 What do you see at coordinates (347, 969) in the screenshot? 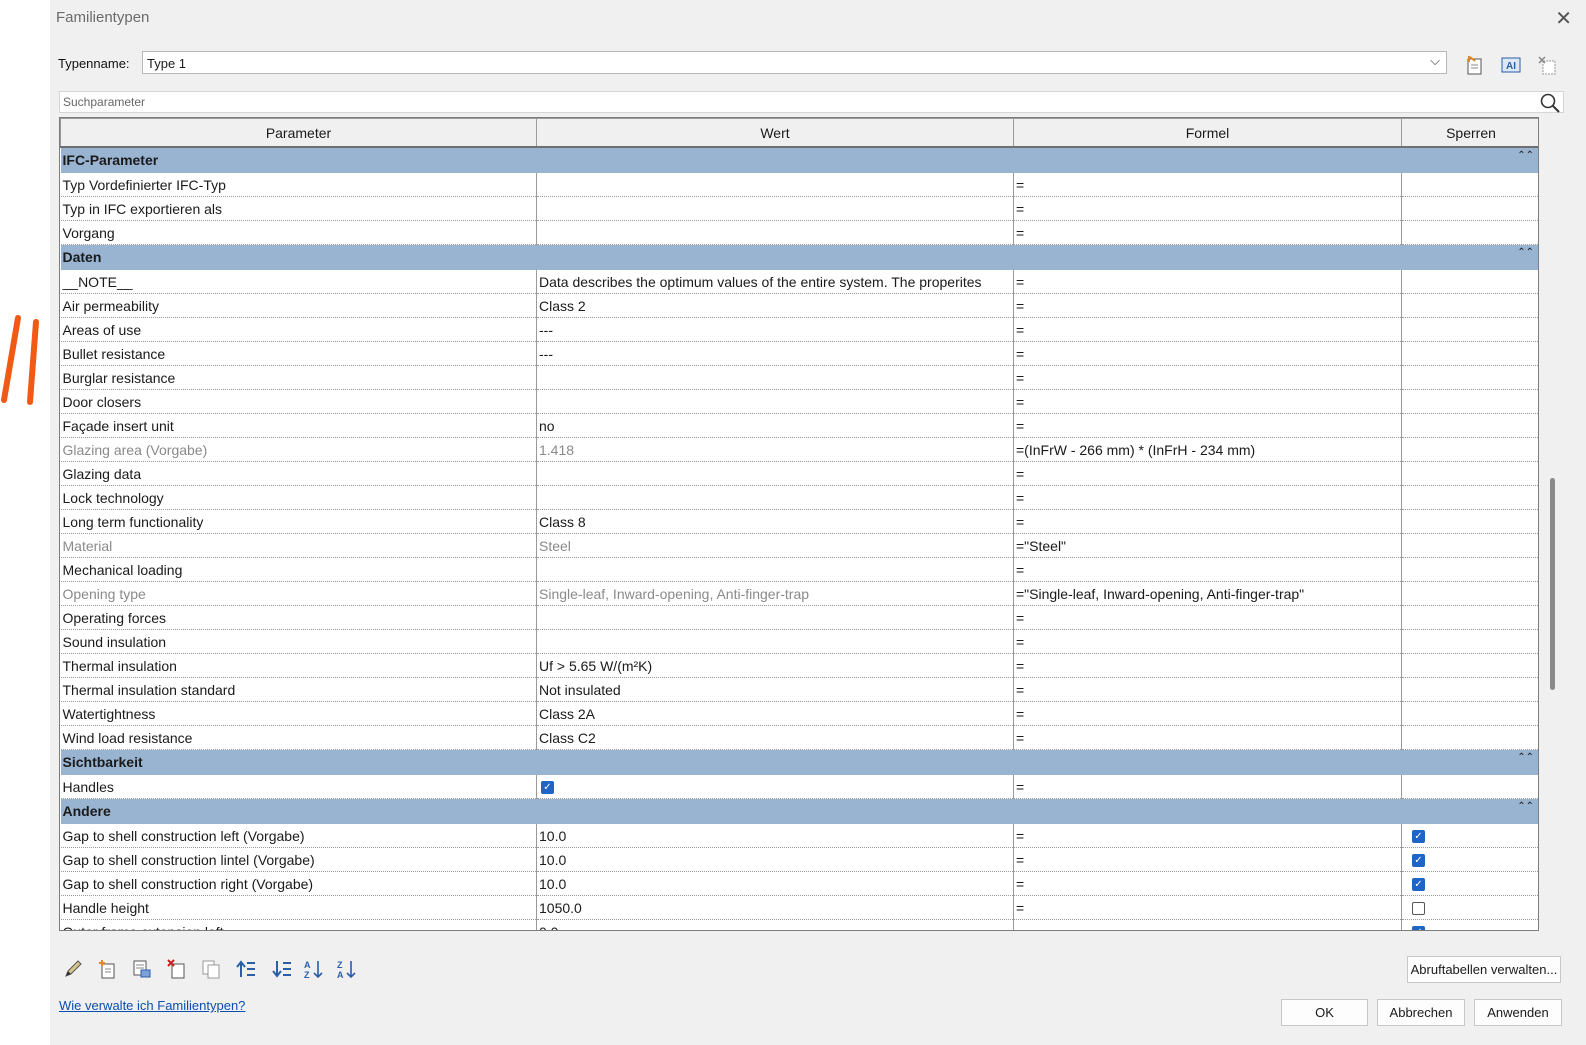
I see `sort-descending-icon: Z A` at bounding box center [347, 969].